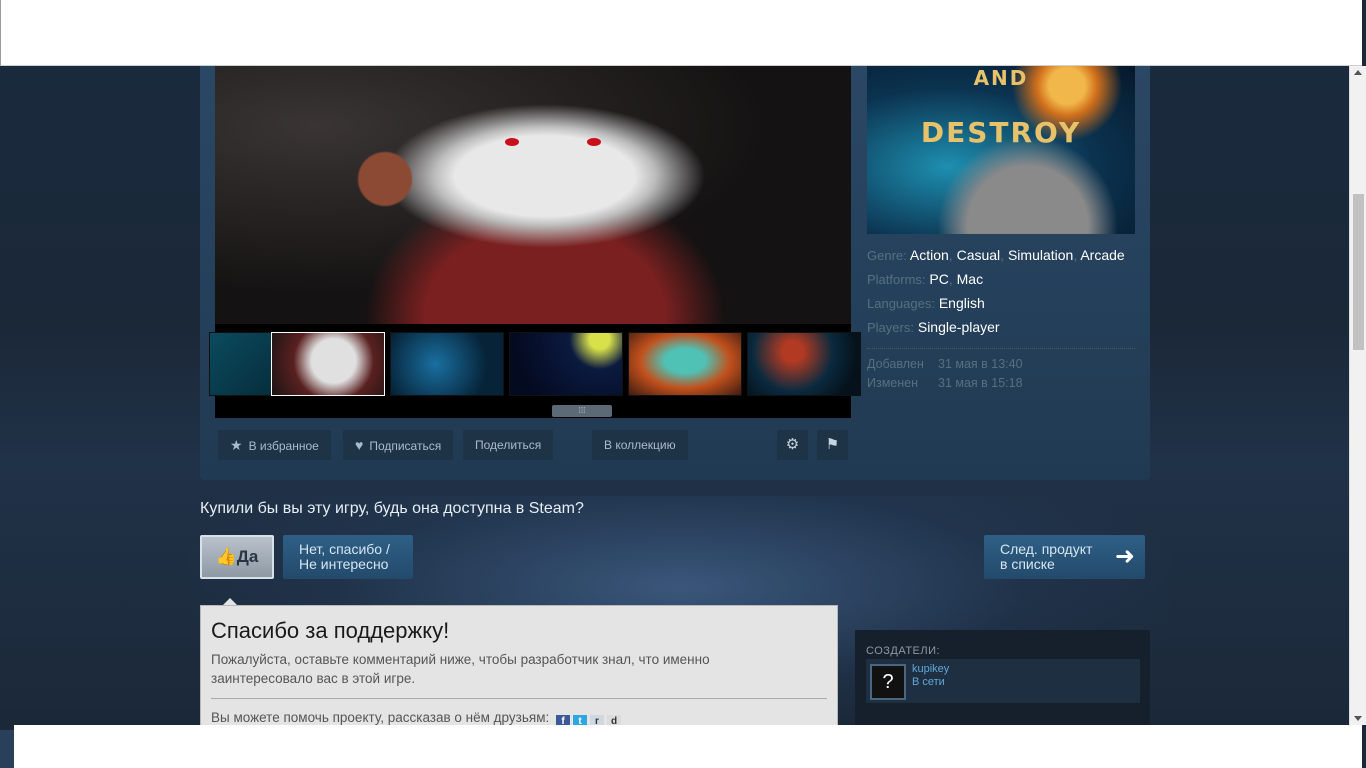 The image size is (1366, 768). Describe the element at coordinates (1064, 557) in the screenshot. I see `next-product-button: След. продукт в списке ➜` at that location.